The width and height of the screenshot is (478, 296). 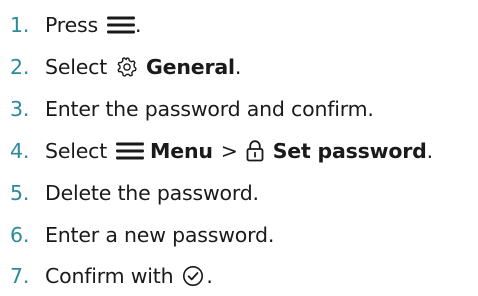 I want to click on step-text: Confirm with, so click(x=109, y=276).